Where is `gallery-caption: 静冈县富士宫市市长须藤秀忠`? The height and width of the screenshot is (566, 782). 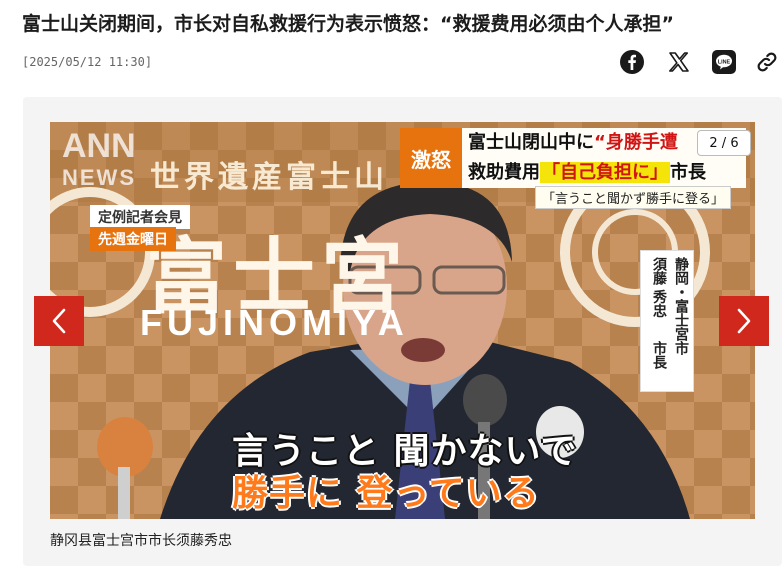
gallery-caption: 静冈县富士宫市市长须藤秀忠 is located at coordinates (141, 541).